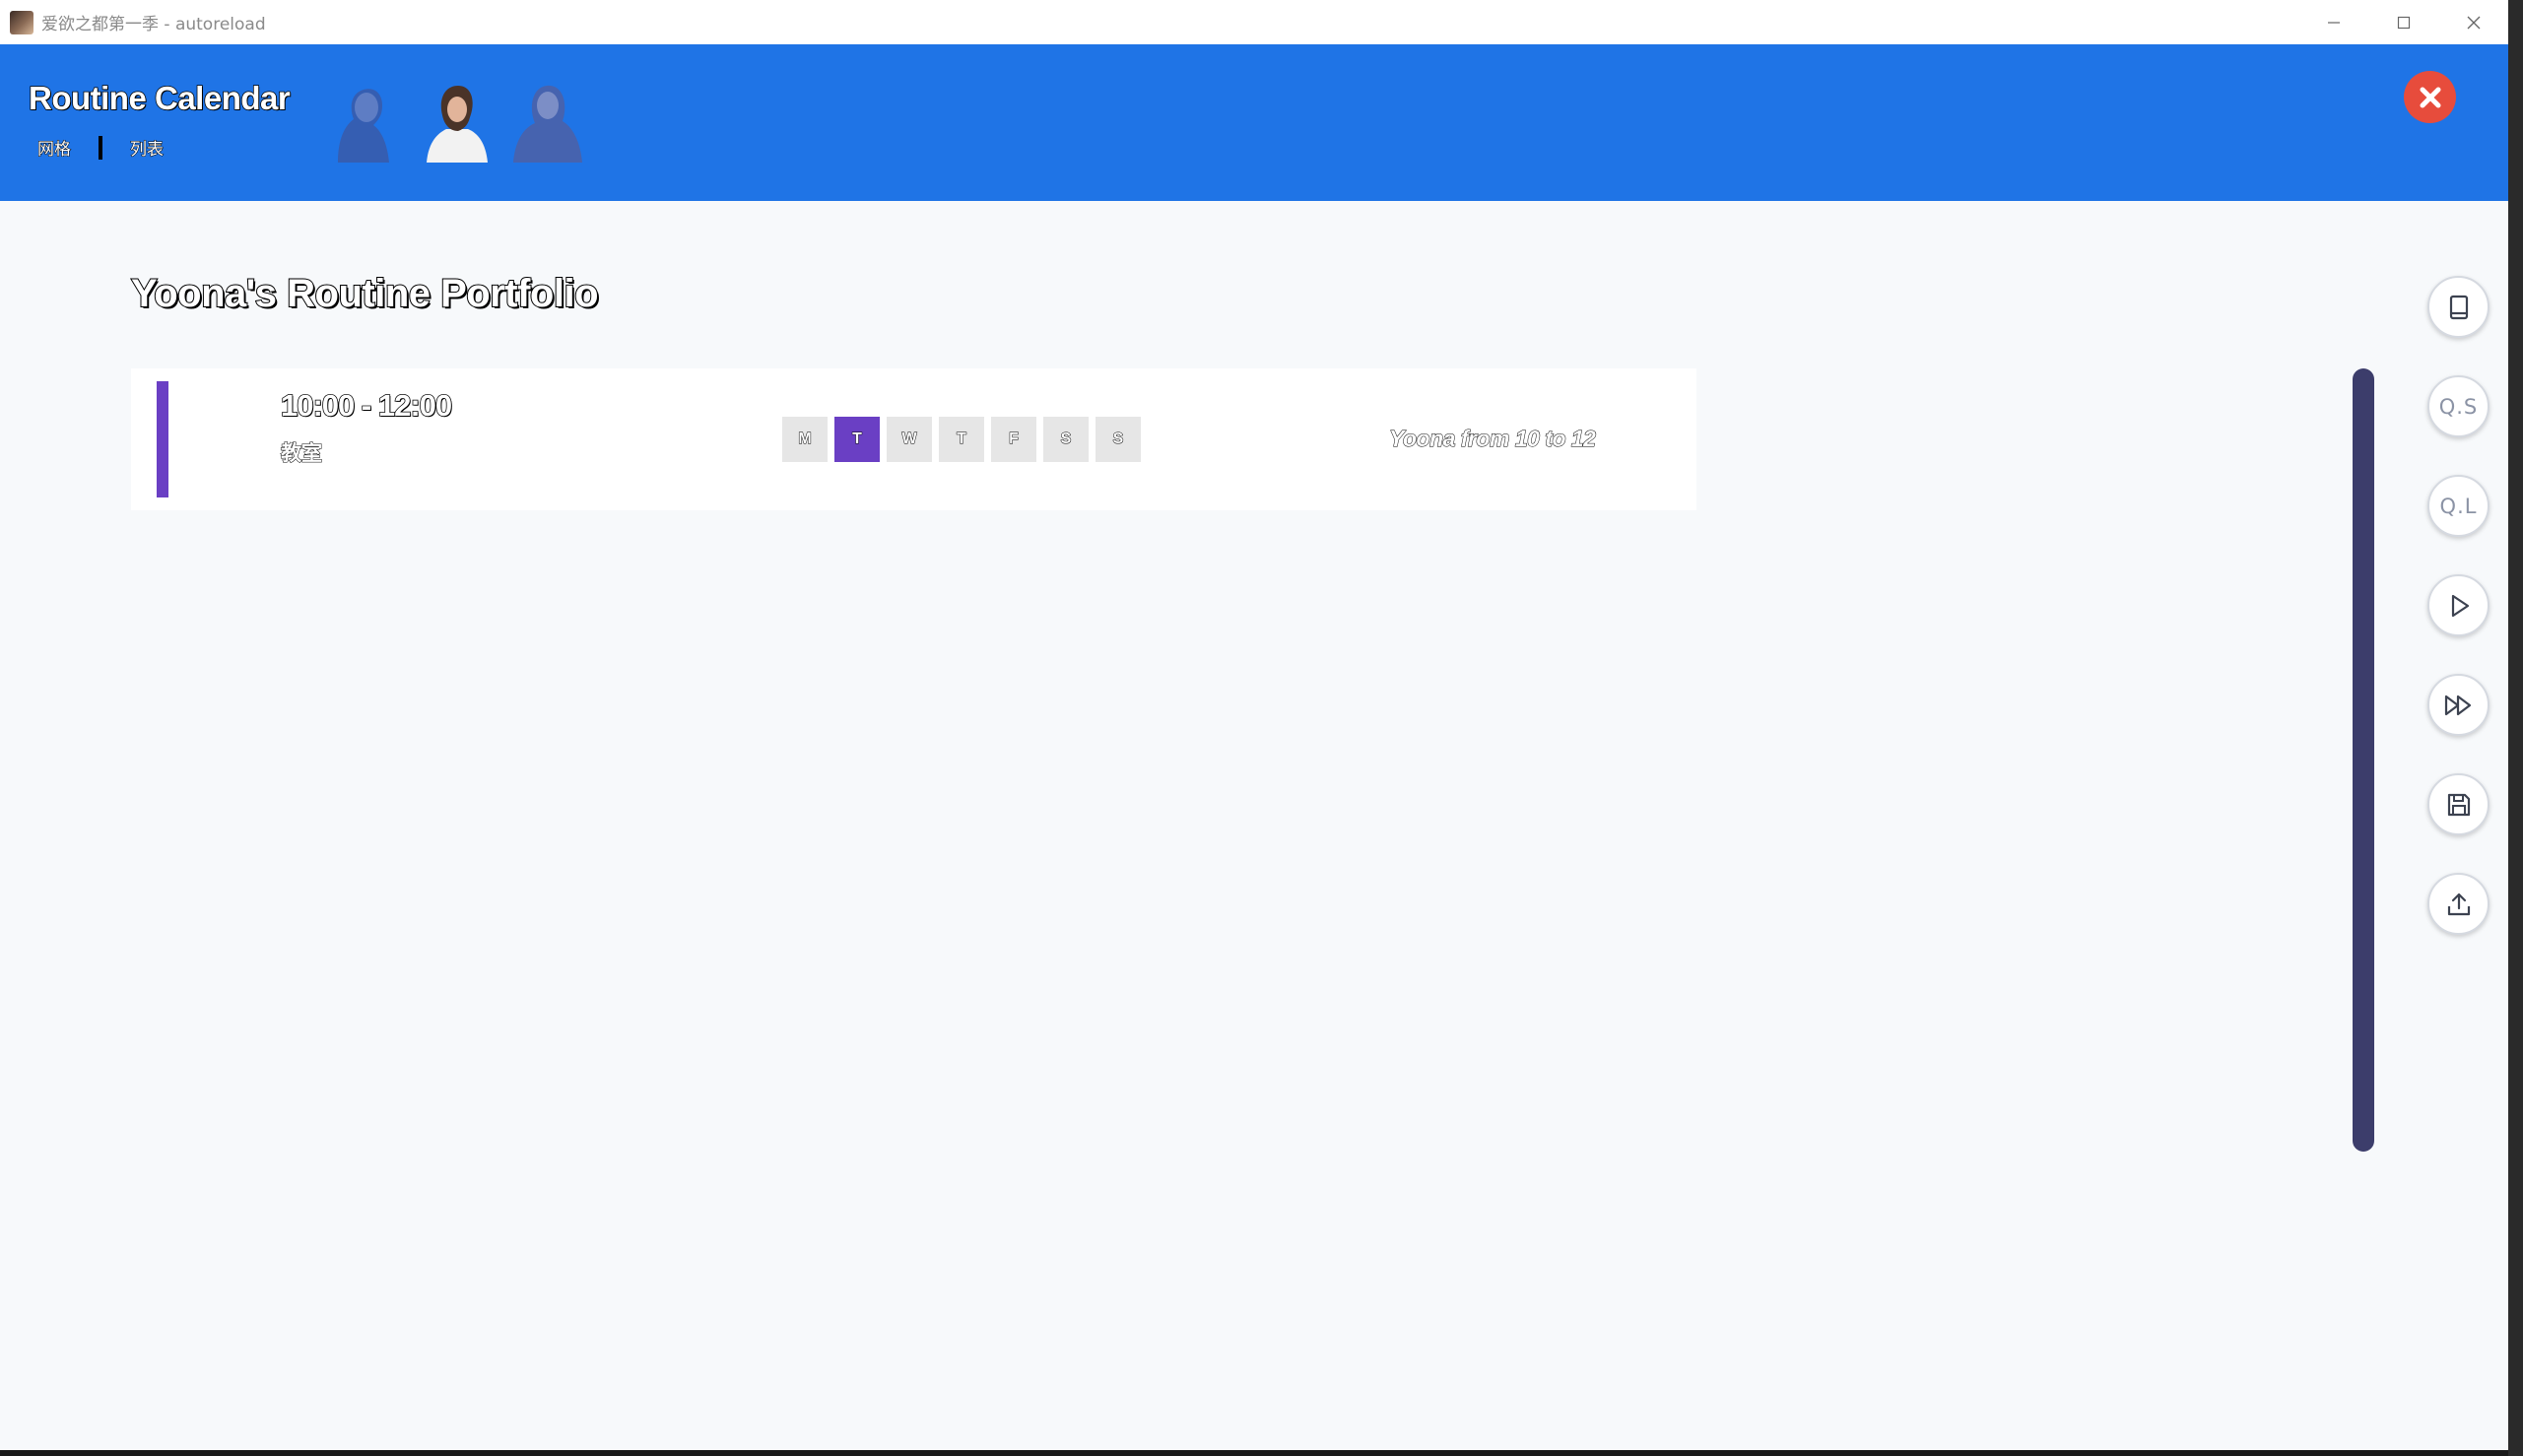  Describe the element at coordinates (302, 453) in the screenshot. I see `routine-location: 教室` at that location.